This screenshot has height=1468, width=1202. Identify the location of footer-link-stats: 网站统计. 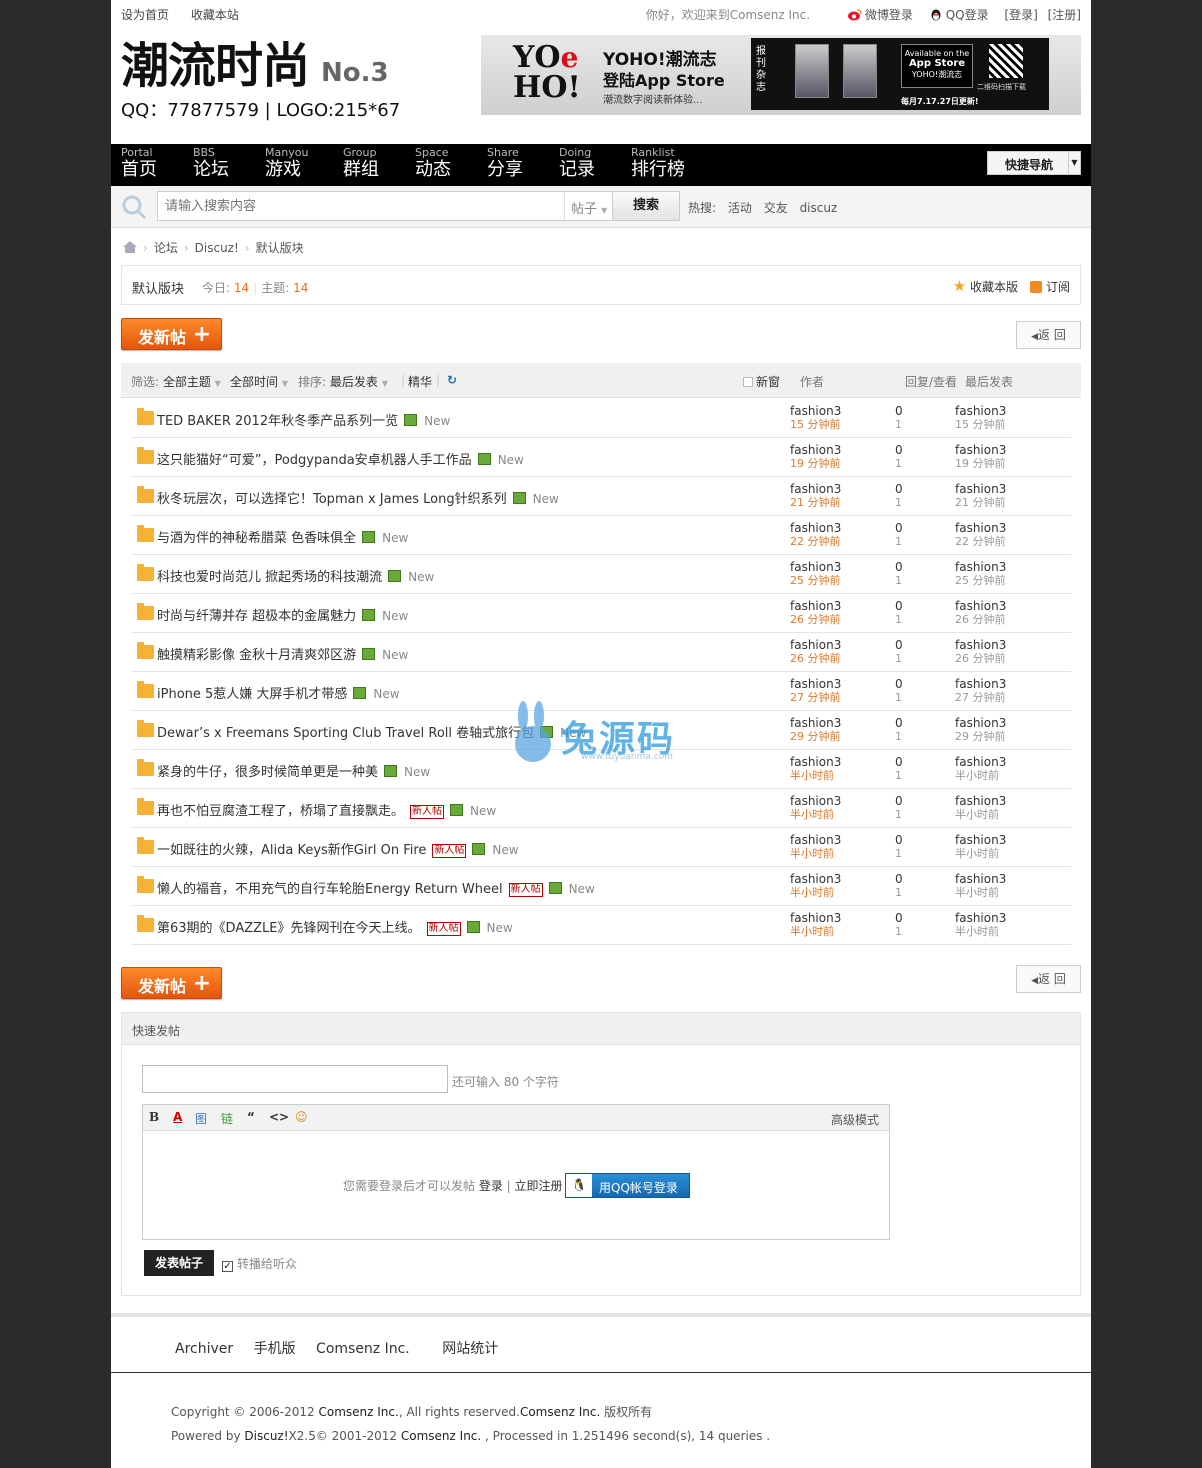
(470, 1349).